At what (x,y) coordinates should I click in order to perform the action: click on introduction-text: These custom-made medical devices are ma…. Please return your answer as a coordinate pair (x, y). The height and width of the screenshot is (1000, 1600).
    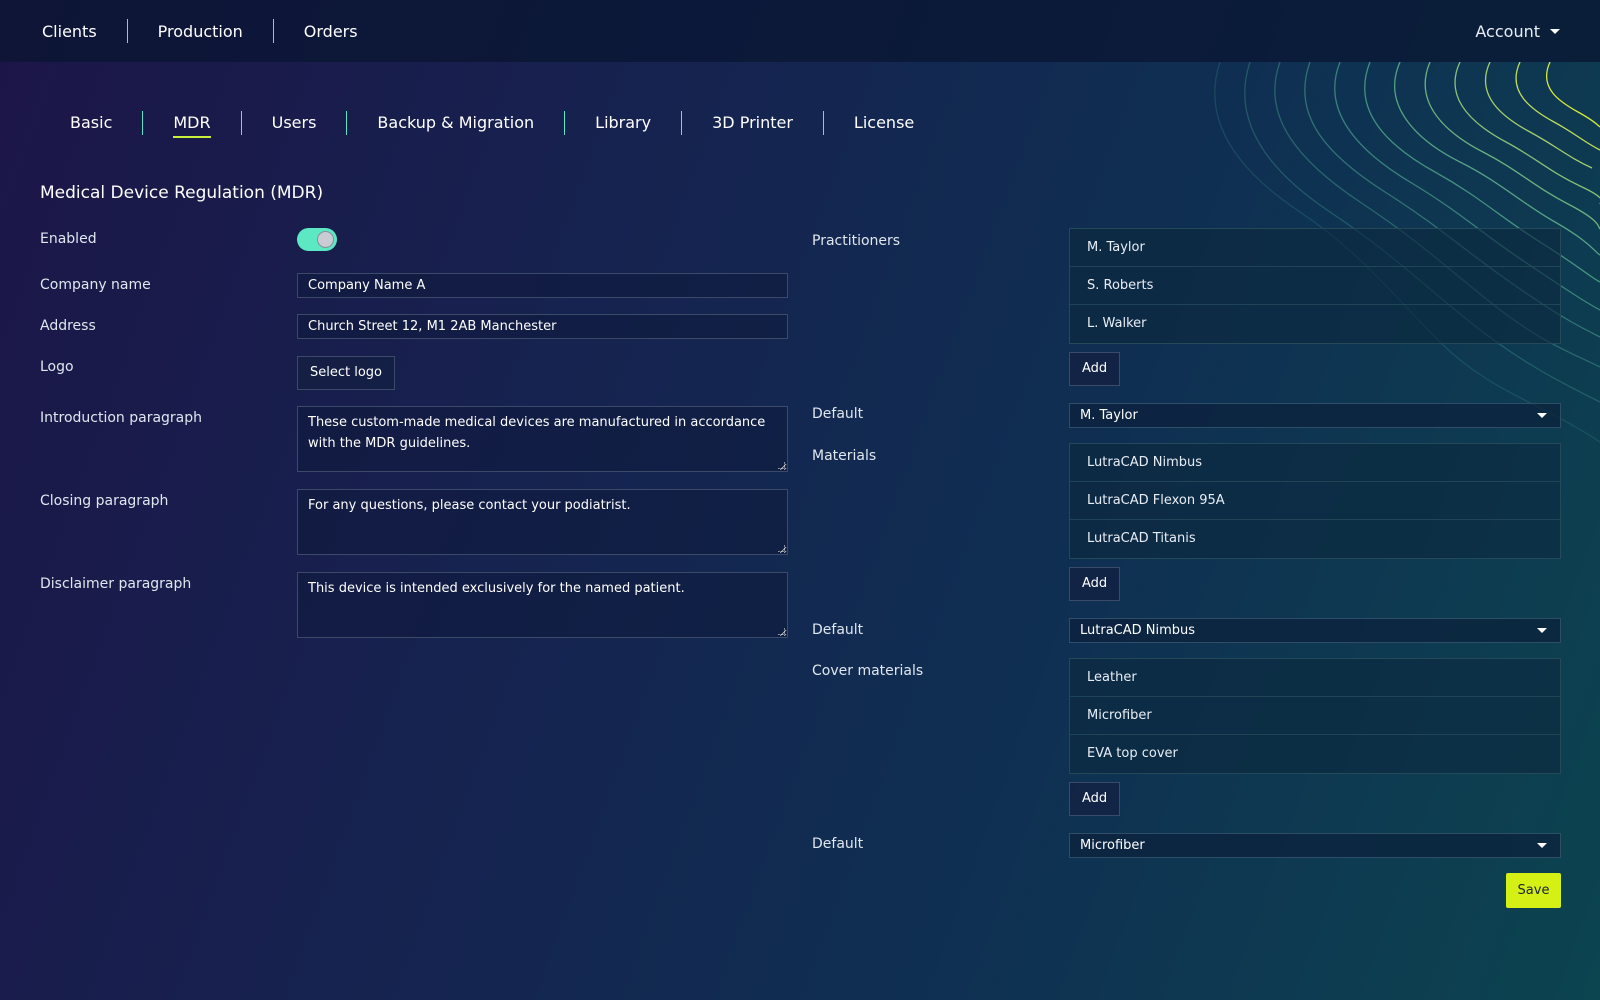
    Looking at the image, I should click on (537, 433).